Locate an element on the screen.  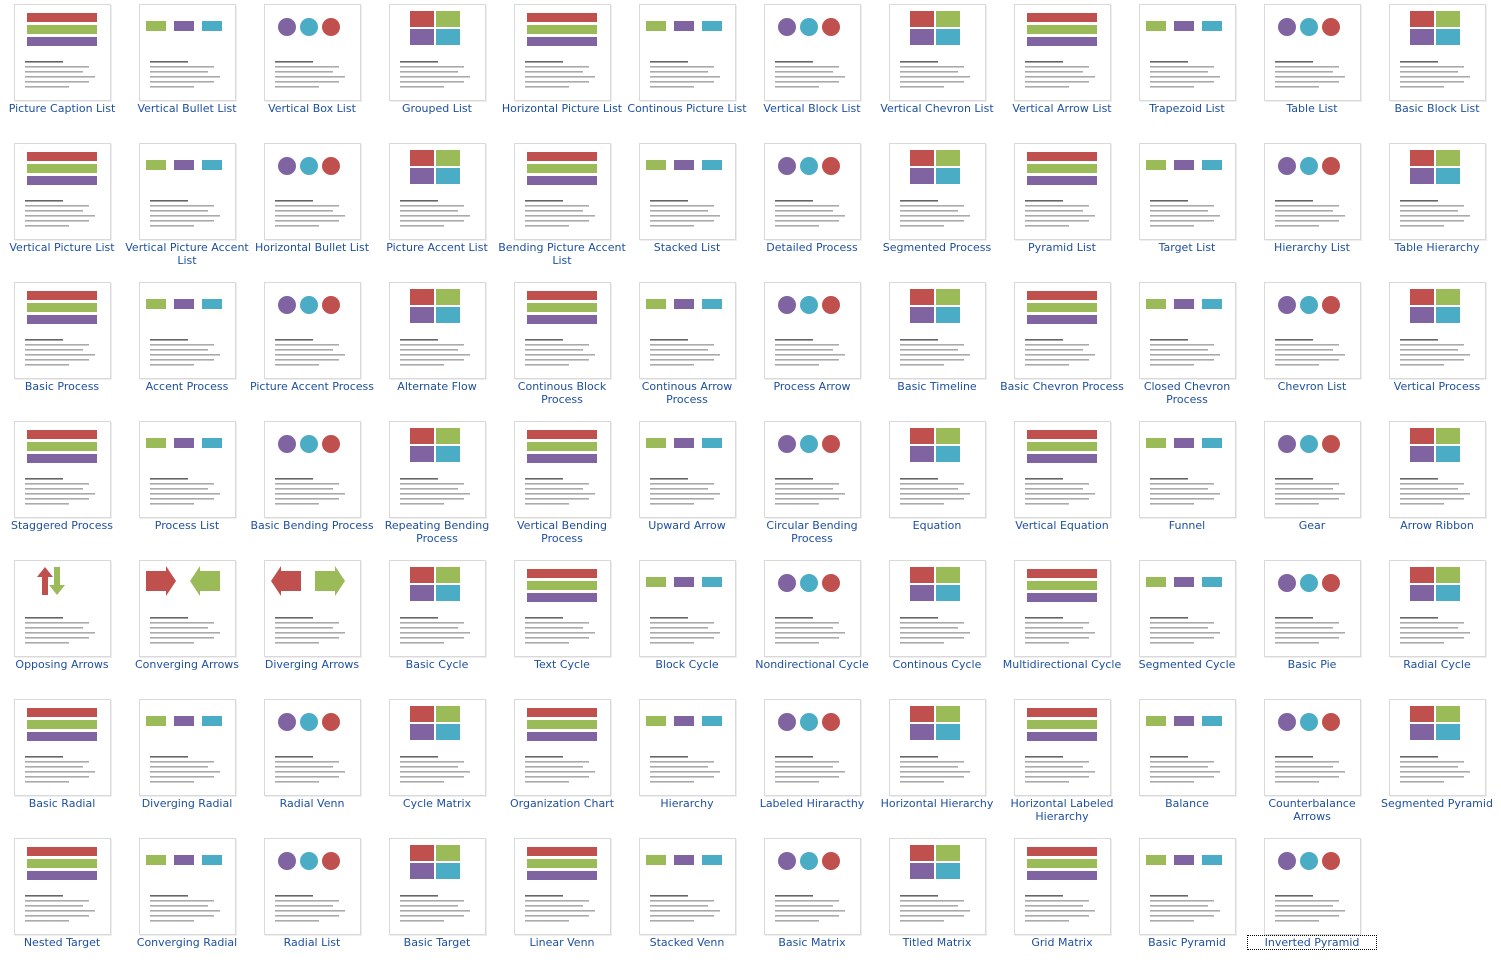
gallery-item-vertical-process: Vertical Process is located at coordinates (1437, 348).